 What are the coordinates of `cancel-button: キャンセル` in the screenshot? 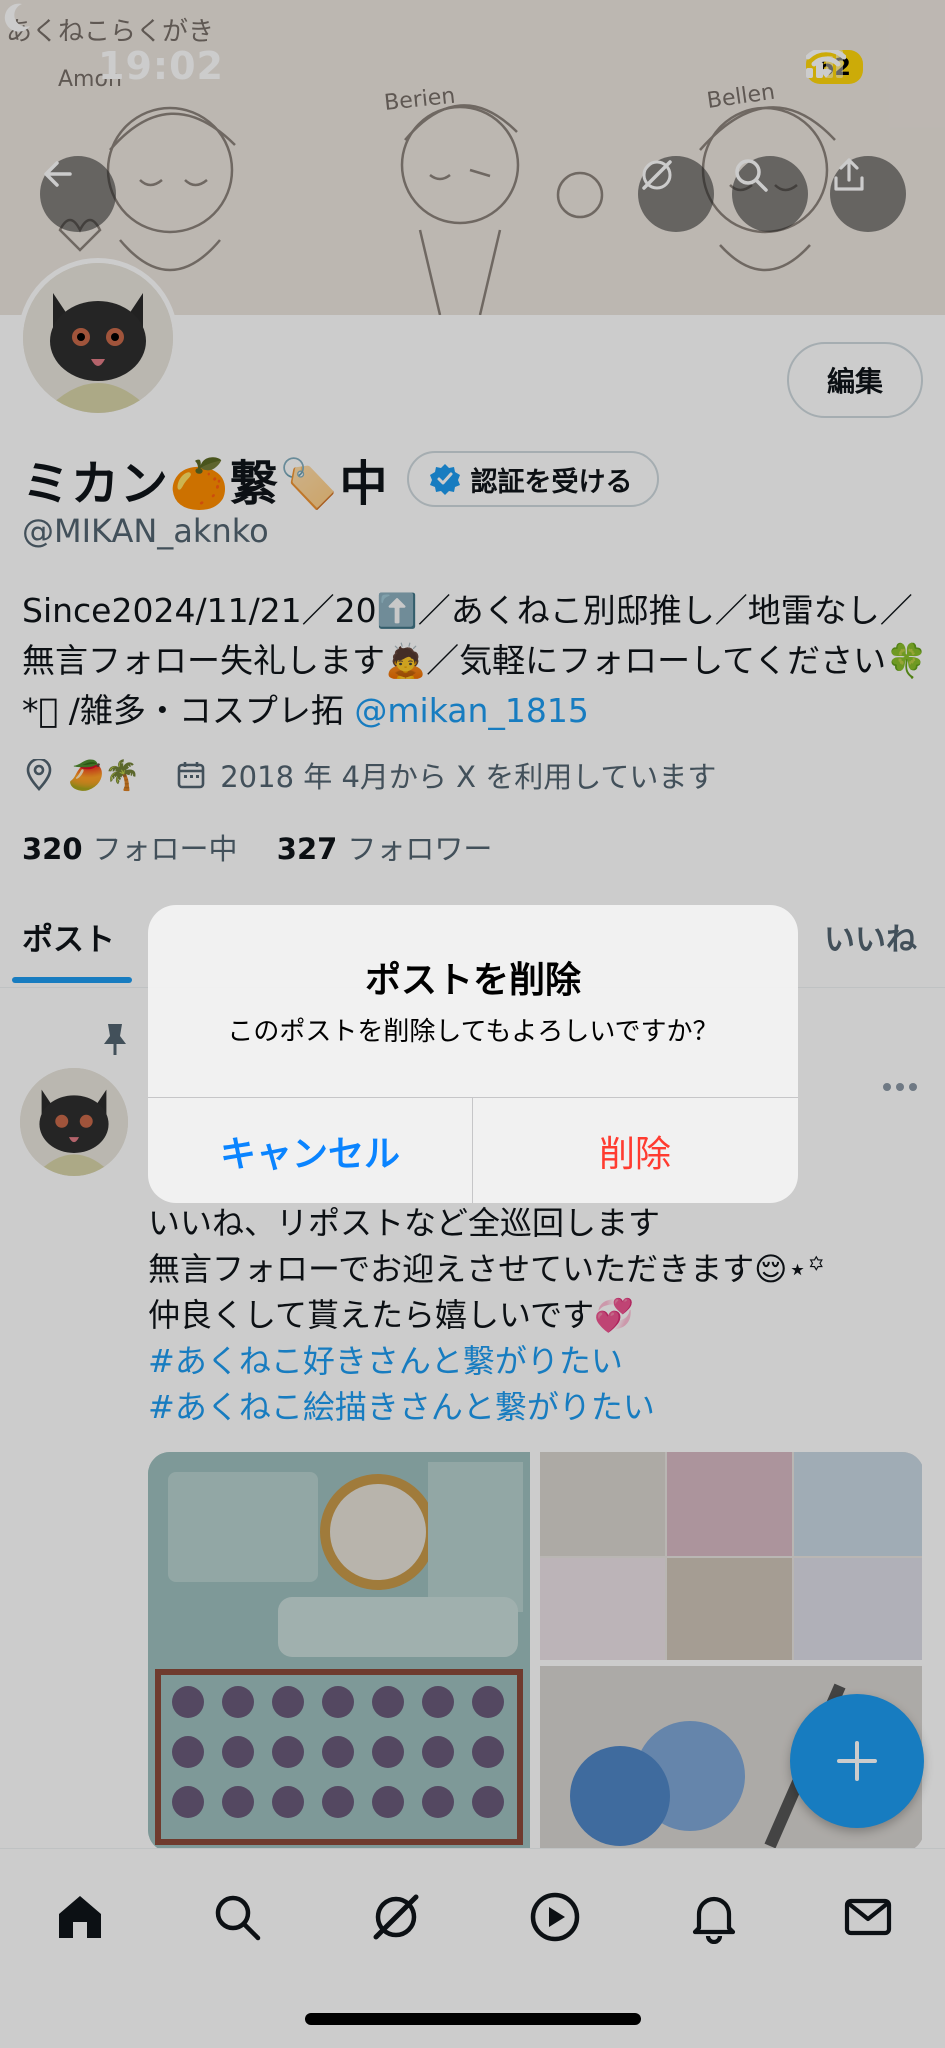 It's located at (310, 1150).